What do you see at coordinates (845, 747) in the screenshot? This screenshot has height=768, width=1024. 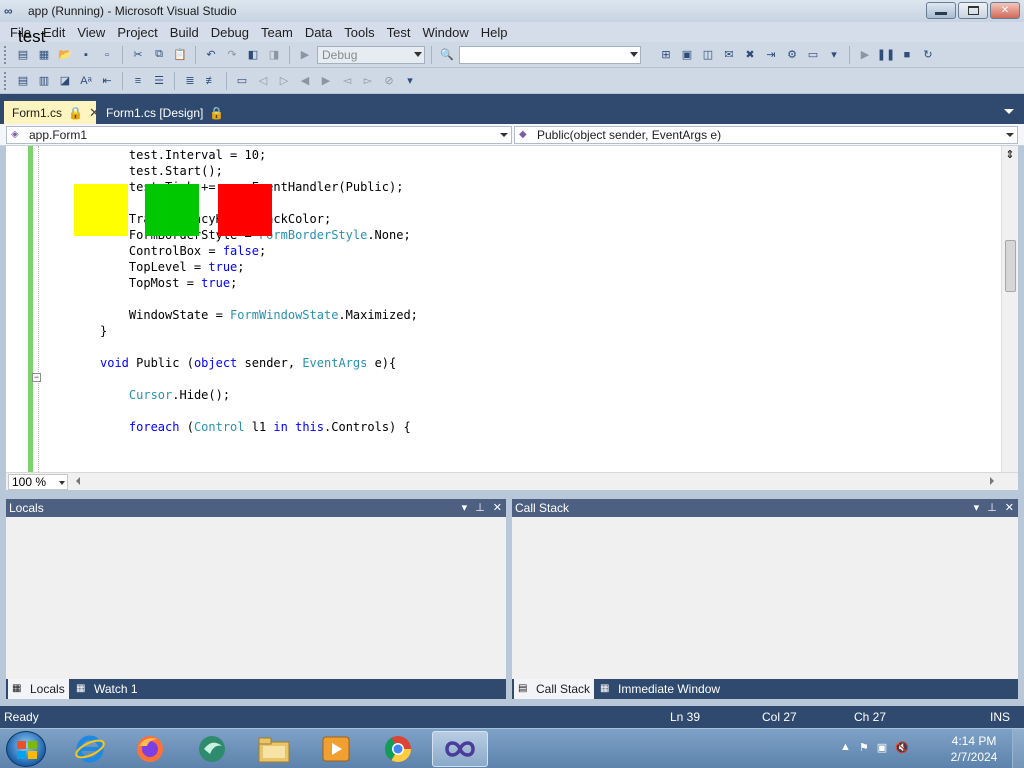 I see `show-hidden-icons-icon: ▲` at bounding box center [845, 747].